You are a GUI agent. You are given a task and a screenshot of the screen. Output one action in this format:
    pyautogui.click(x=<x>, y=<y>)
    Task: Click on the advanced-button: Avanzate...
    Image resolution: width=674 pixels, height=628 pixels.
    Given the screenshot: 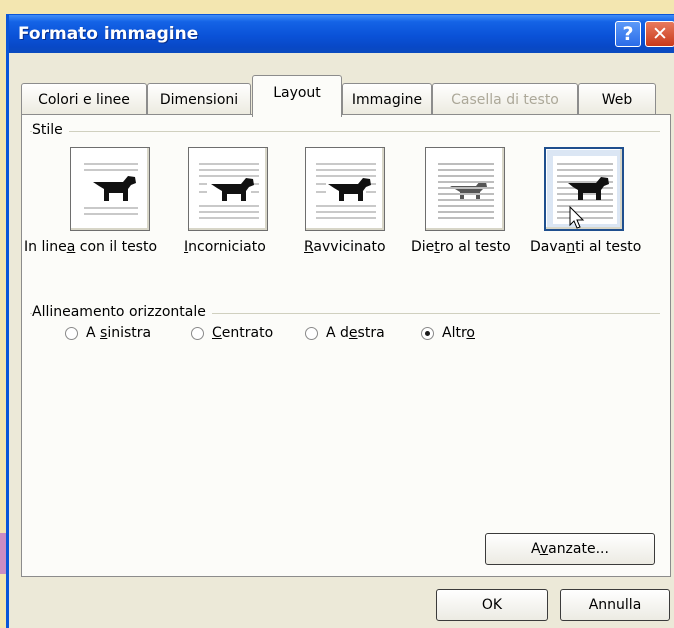 What is the action you would take?
    pyautogui.click(x=570, y=549)
    